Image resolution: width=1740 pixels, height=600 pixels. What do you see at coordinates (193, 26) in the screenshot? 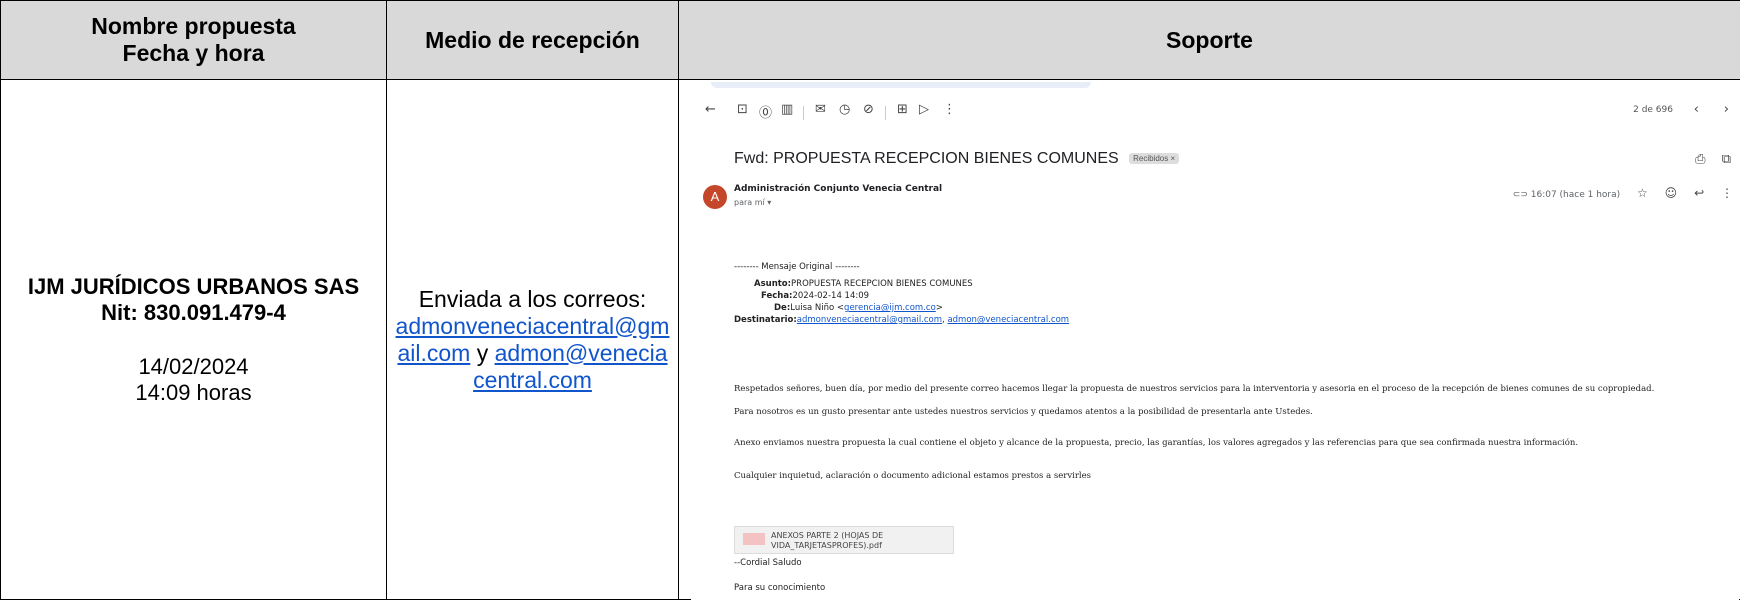
I see `header-nombre-line1: Nombre propuesta` at bounding box center [193, 26].